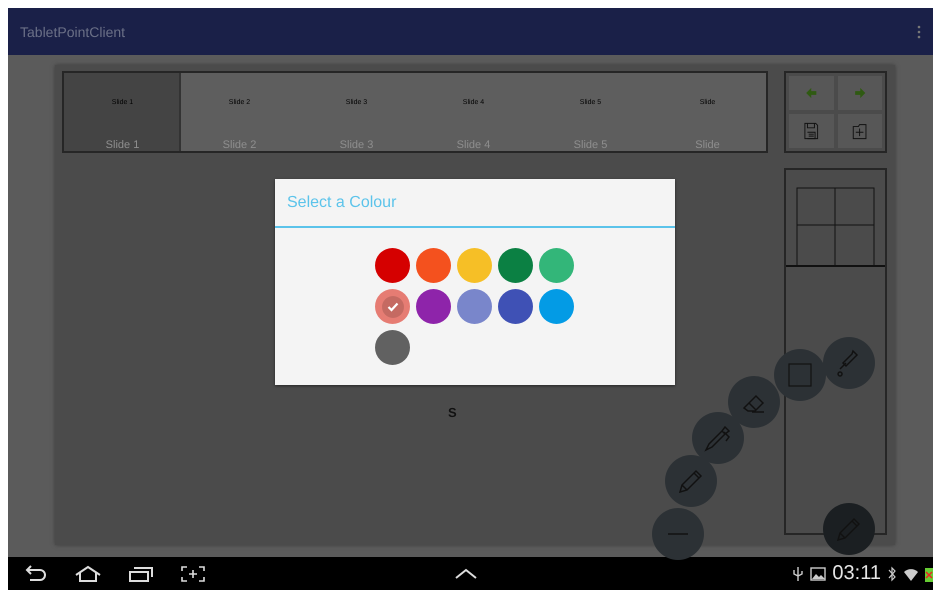  What do you see at coordinates (341, 203) in the screenshot?
I see `dialog-title: Select a Colour` at bounding box center [341, 203].